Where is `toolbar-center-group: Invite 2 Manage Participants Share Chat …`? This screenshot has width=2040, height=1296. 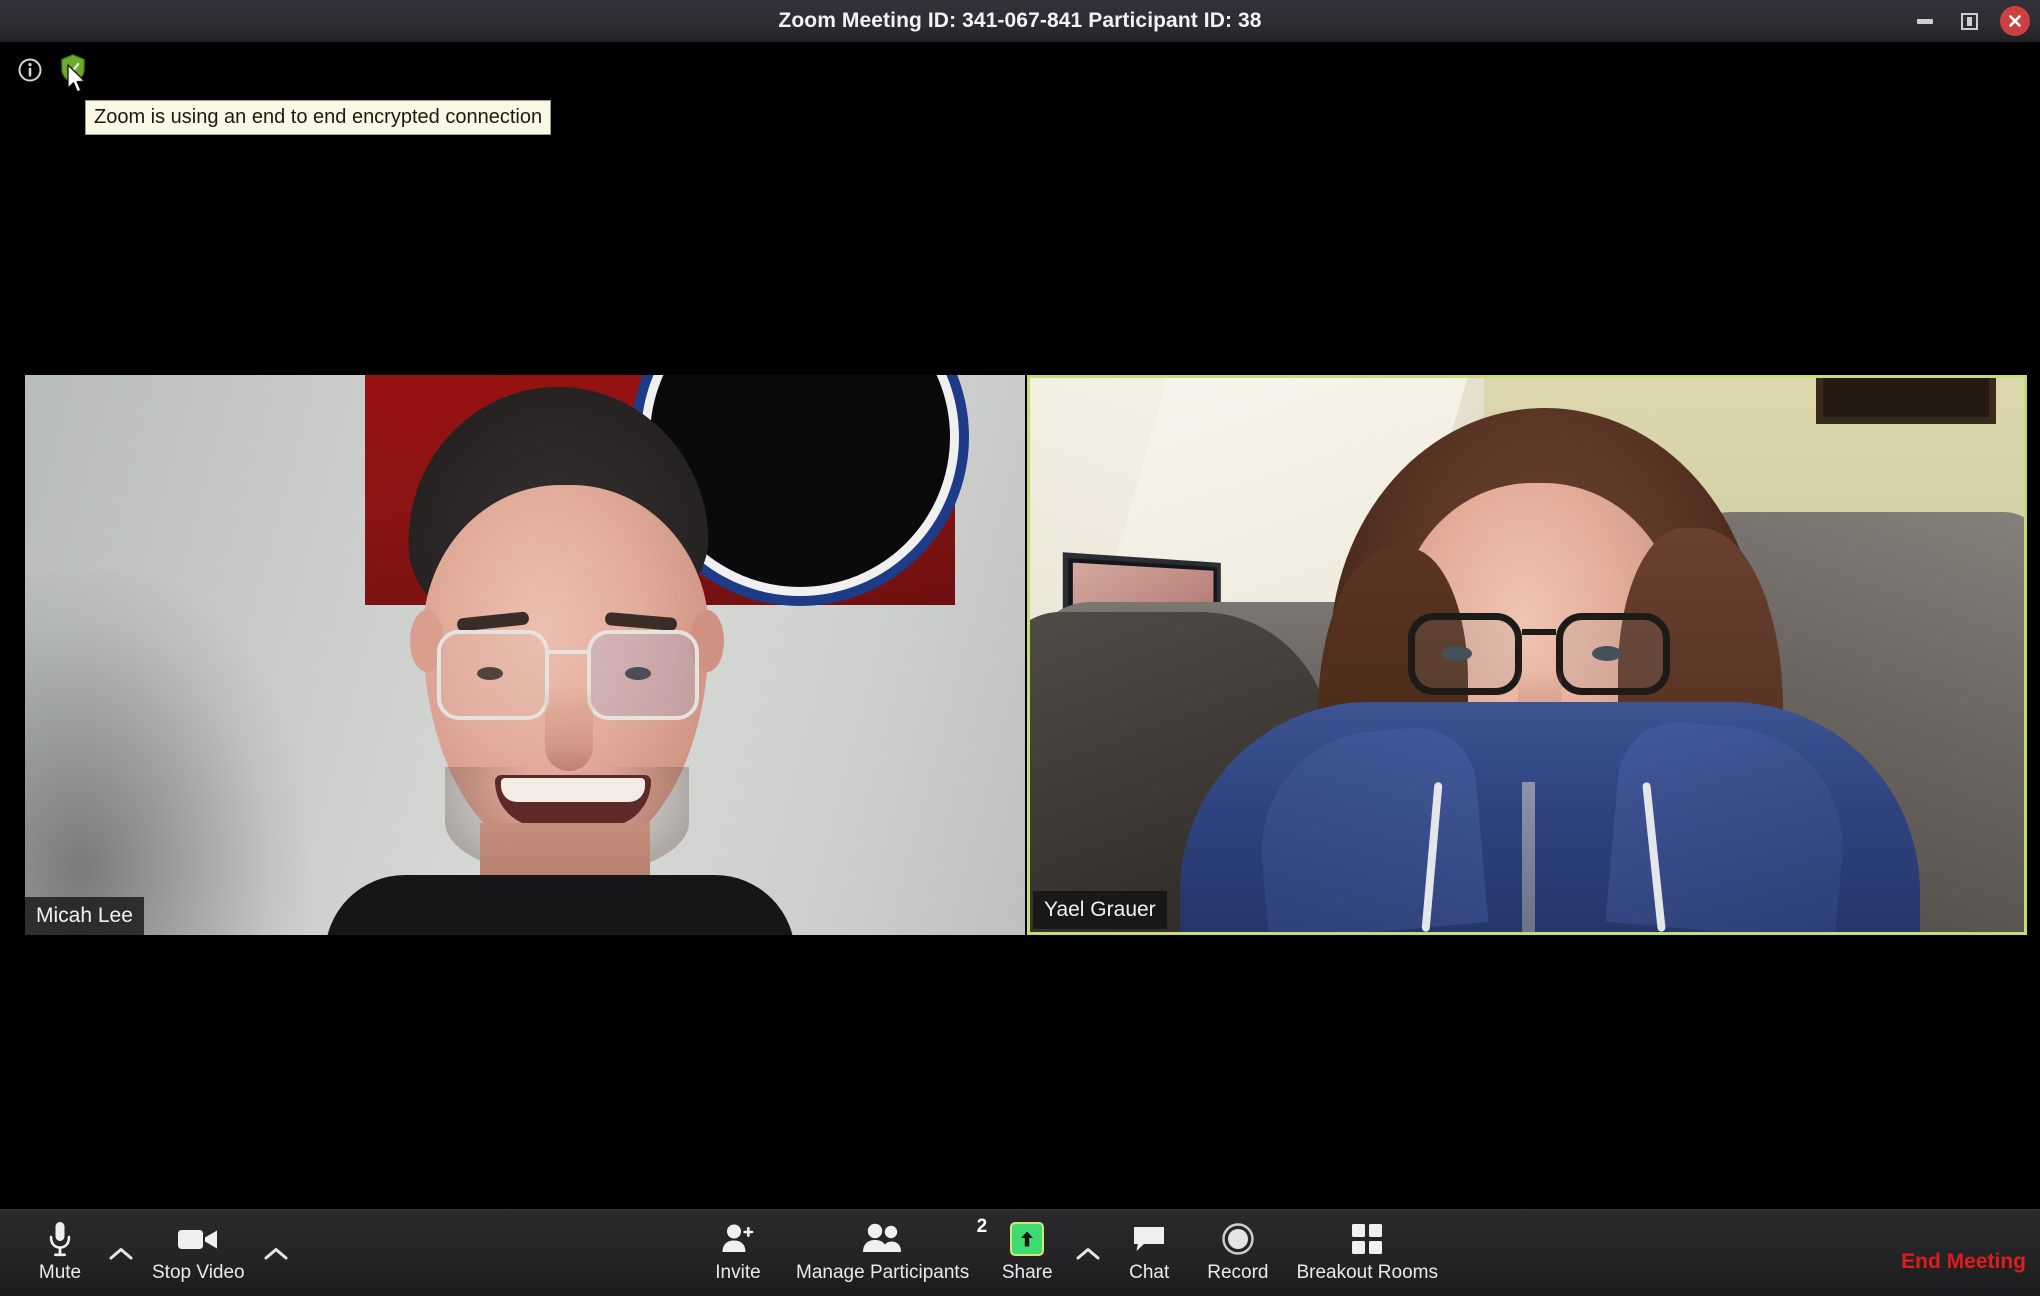
toolbar-center-group: Invite 2 Manage Participants Share Chat … is located at coordinates (1073, 1253).